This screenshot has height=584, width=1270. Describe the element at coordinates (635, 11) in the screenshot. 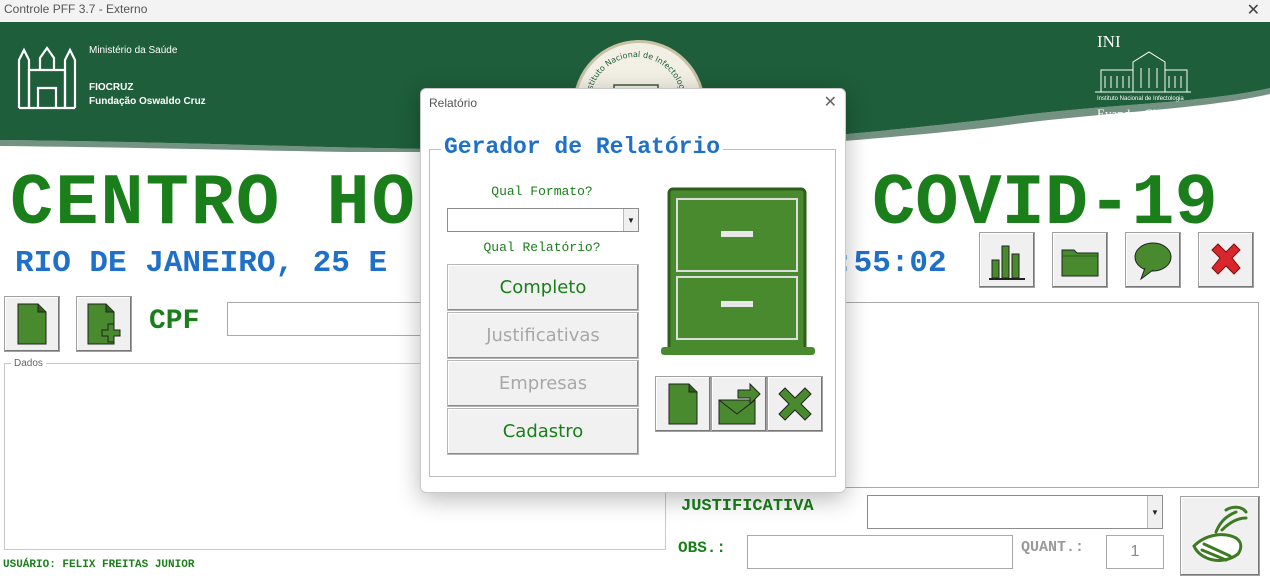

I see `window-titlebar: Controle PFF 3.7 - Externo ✕` at that location.